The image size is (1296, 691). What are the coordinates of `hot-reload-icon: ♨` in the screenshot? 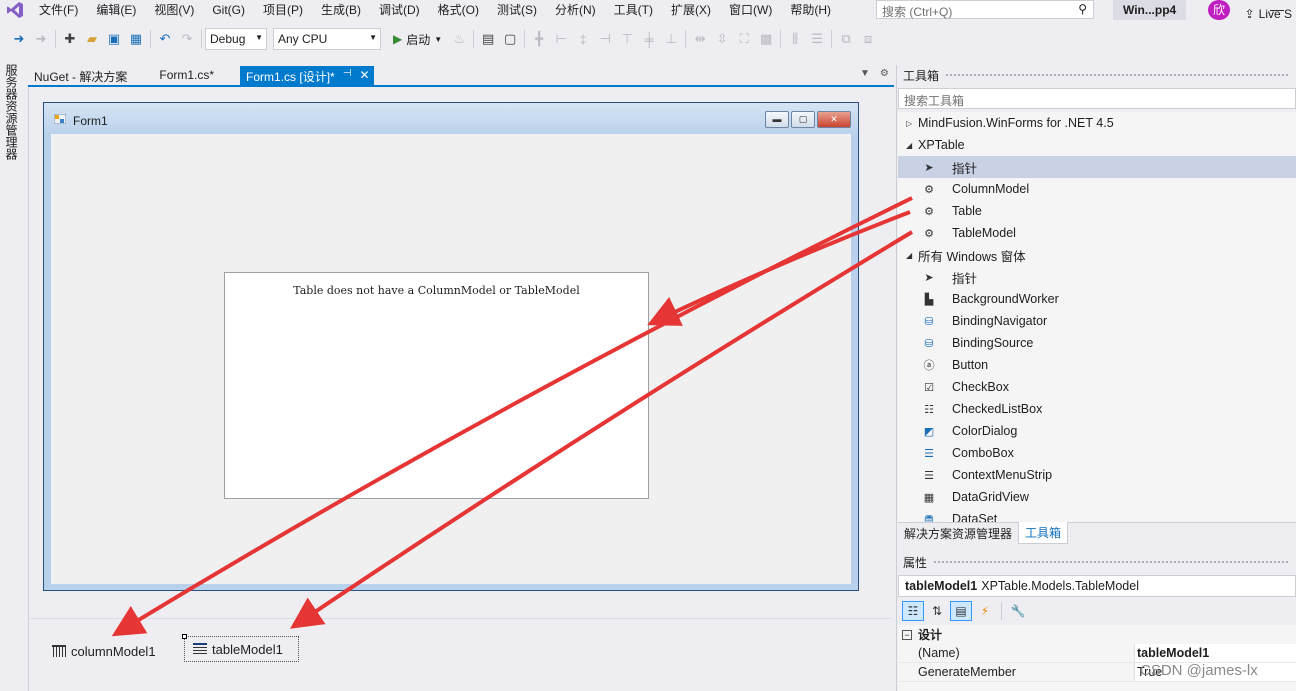 It's located at (459, 39).